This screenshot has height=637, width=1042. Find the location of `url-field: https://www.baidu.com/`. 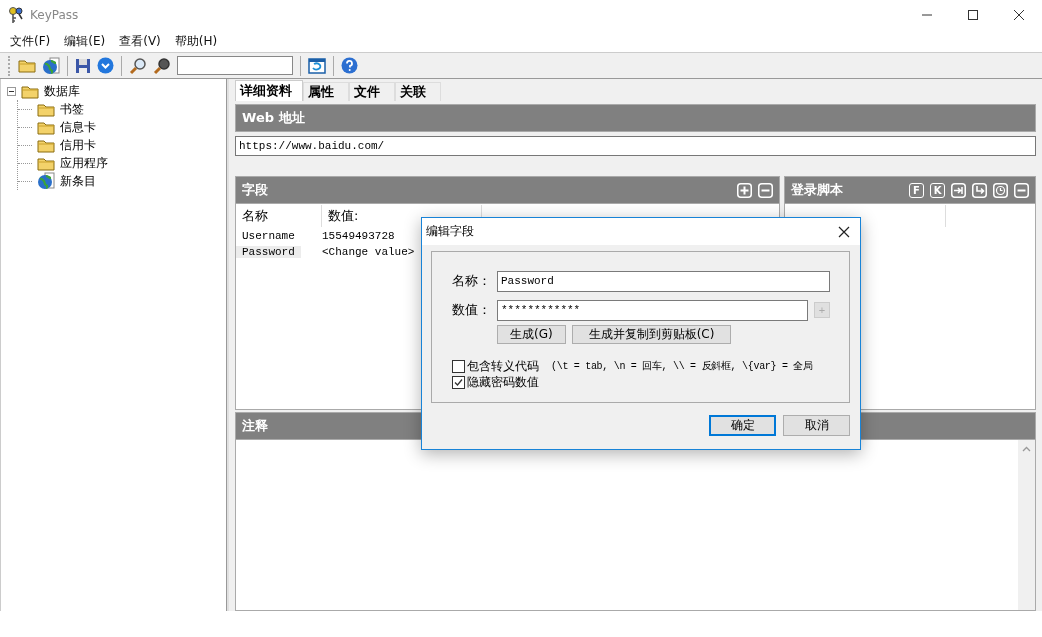

url-field: https://www.baidu.com/ is located at coordinates (635, 146).